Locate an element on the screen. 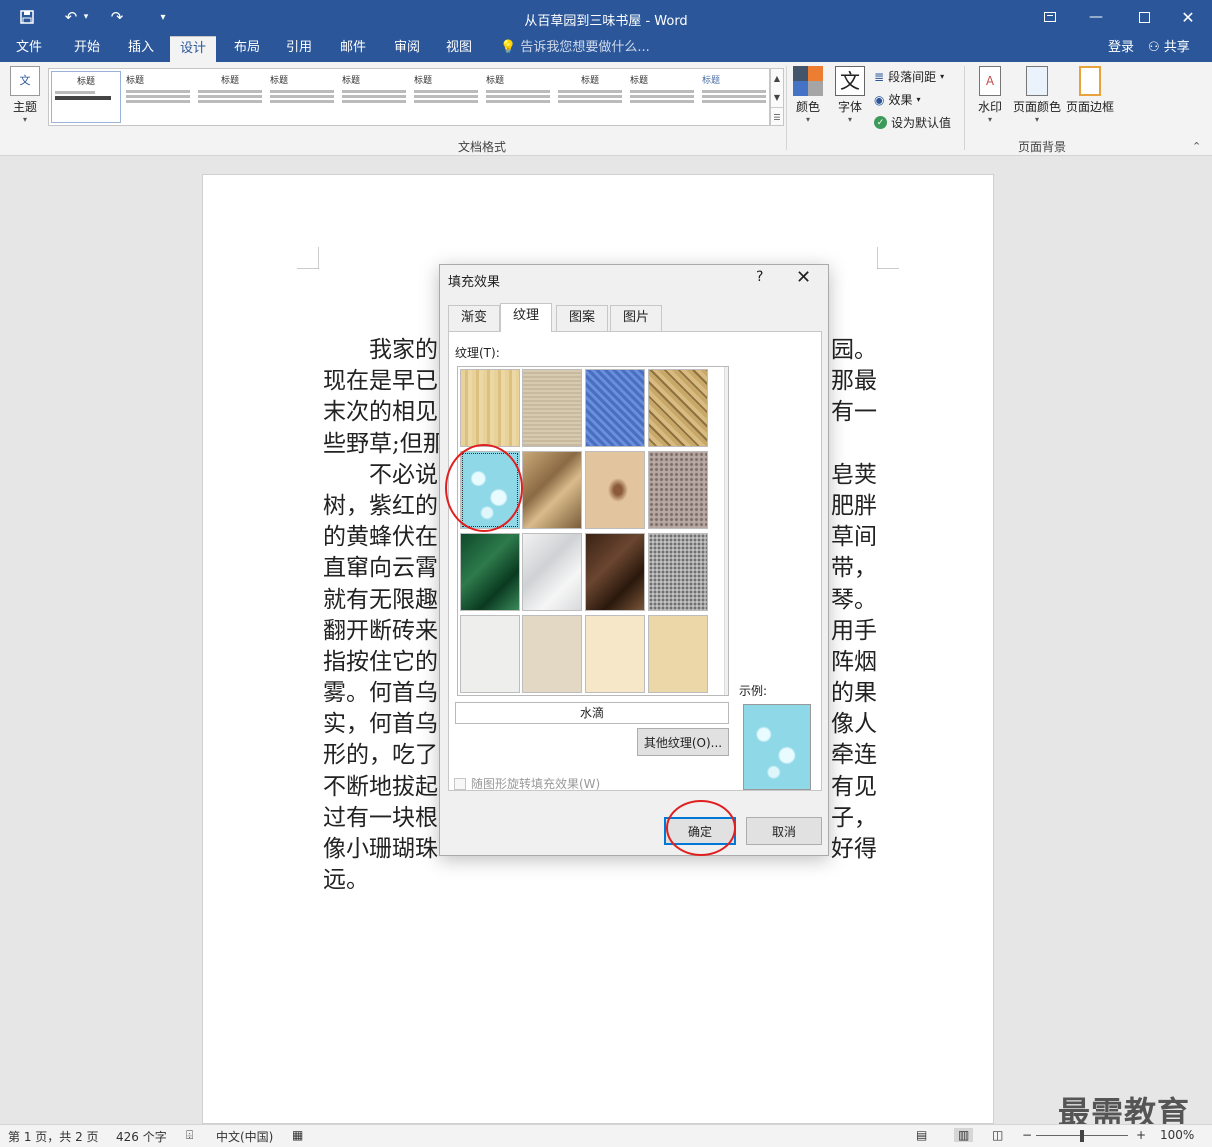 The image size is (1212, 1147). share-button: ⚇ 共享 is located at coordinates (1169, 48).